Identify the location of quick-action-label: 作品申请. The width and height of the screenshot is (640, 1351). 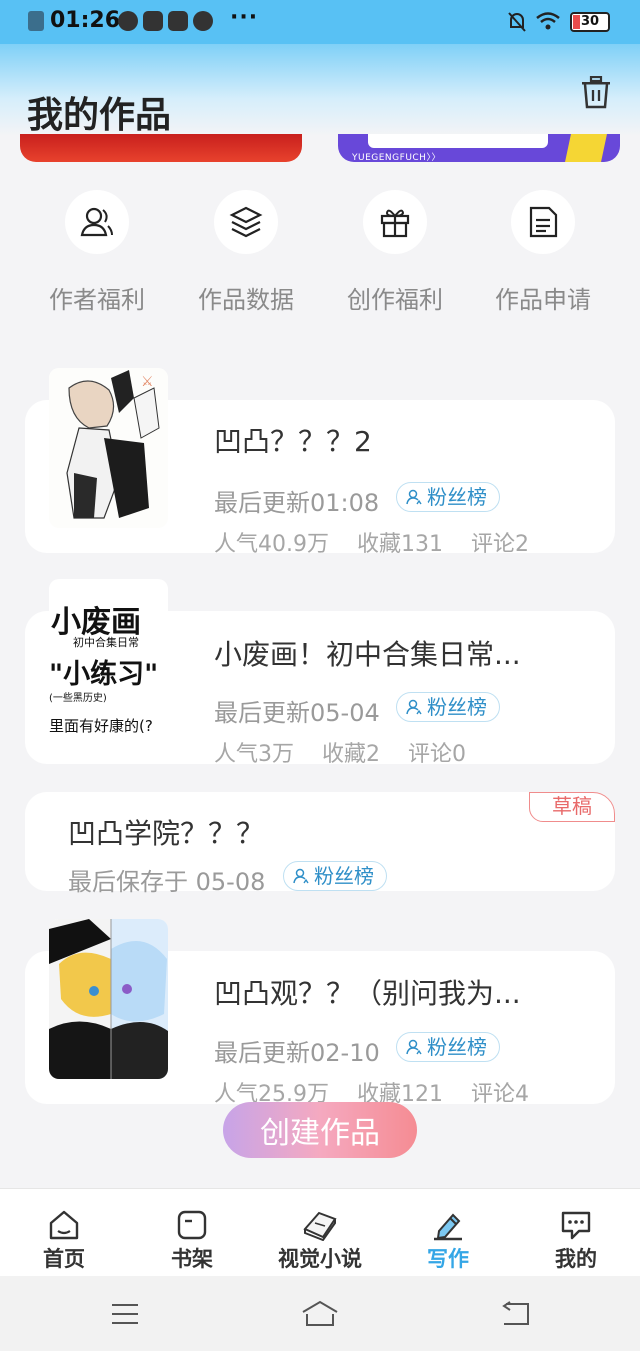
(543, 300).